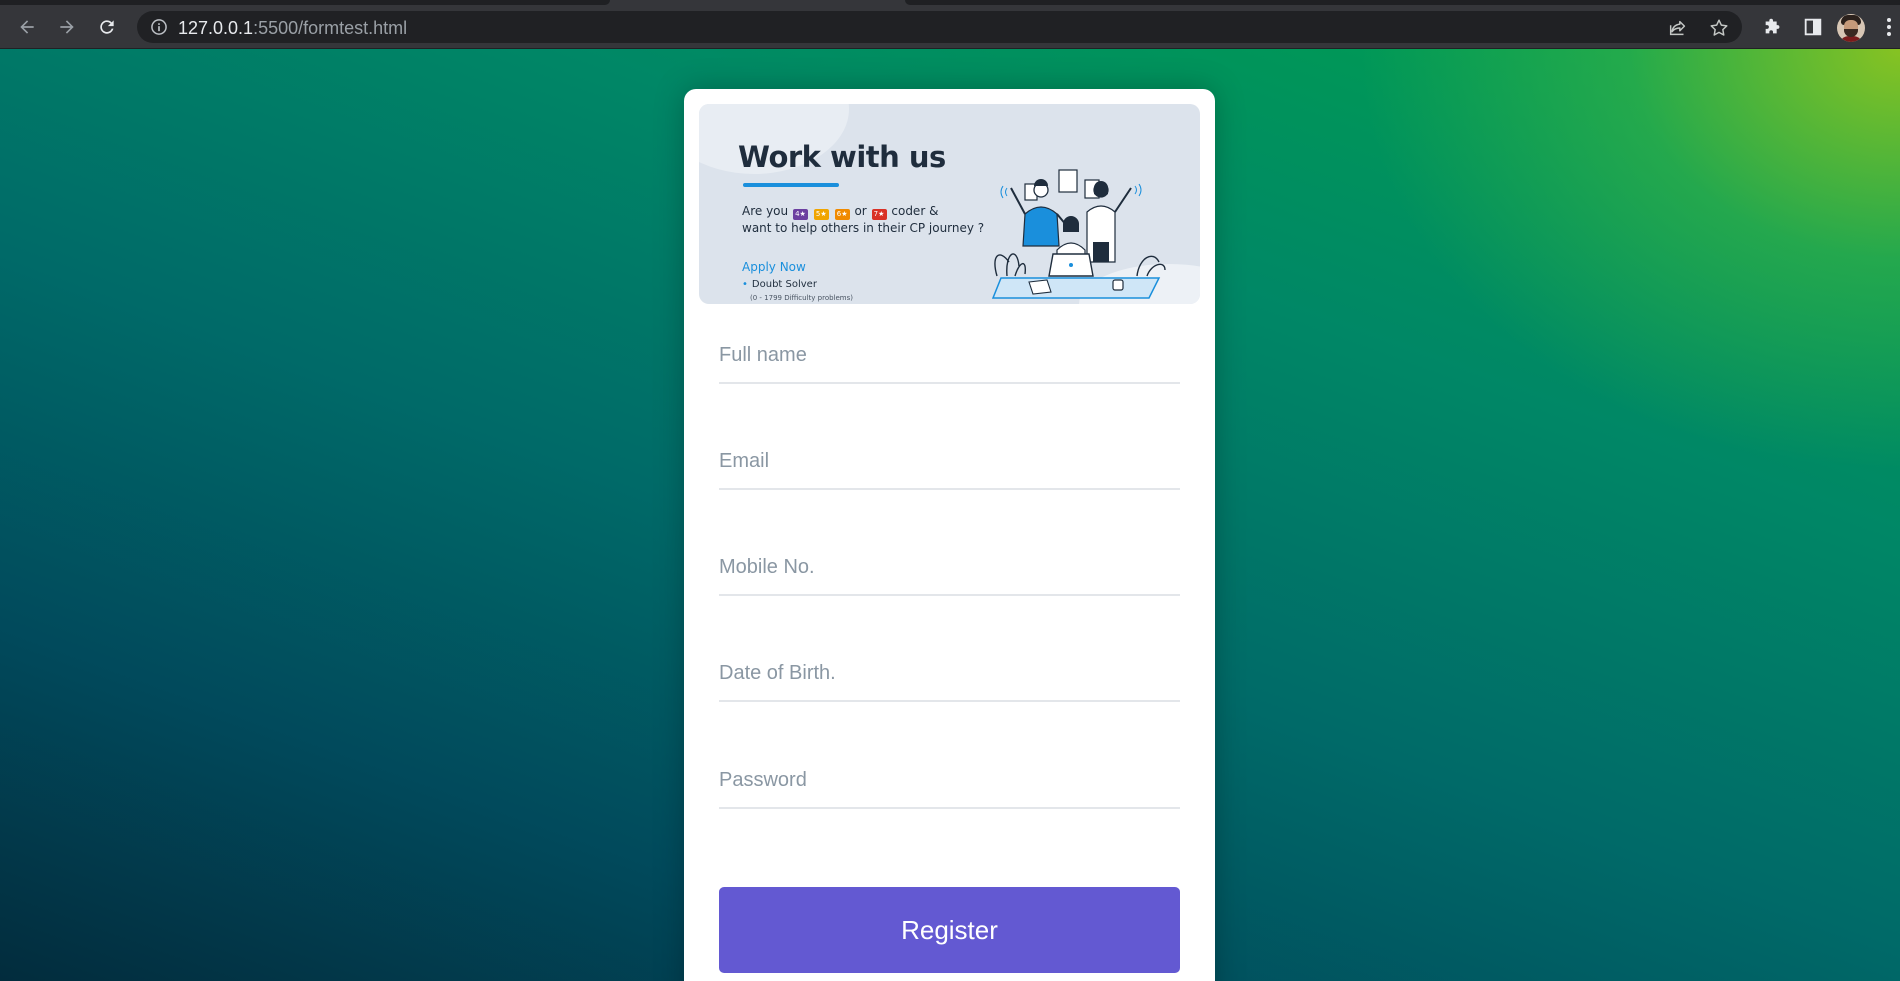  I want to click on address-bar: 127.0.0.1:5500/formtest.html, so click(939, 27).